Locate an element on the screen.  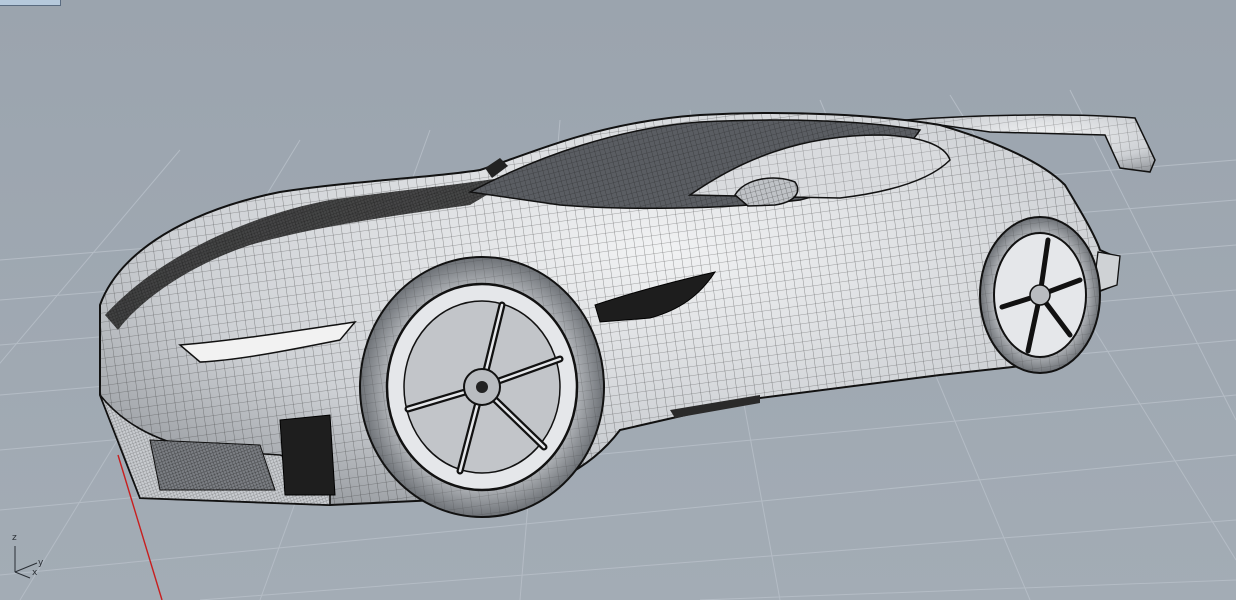
rear-wheel is located at coordinates (1040, 295).